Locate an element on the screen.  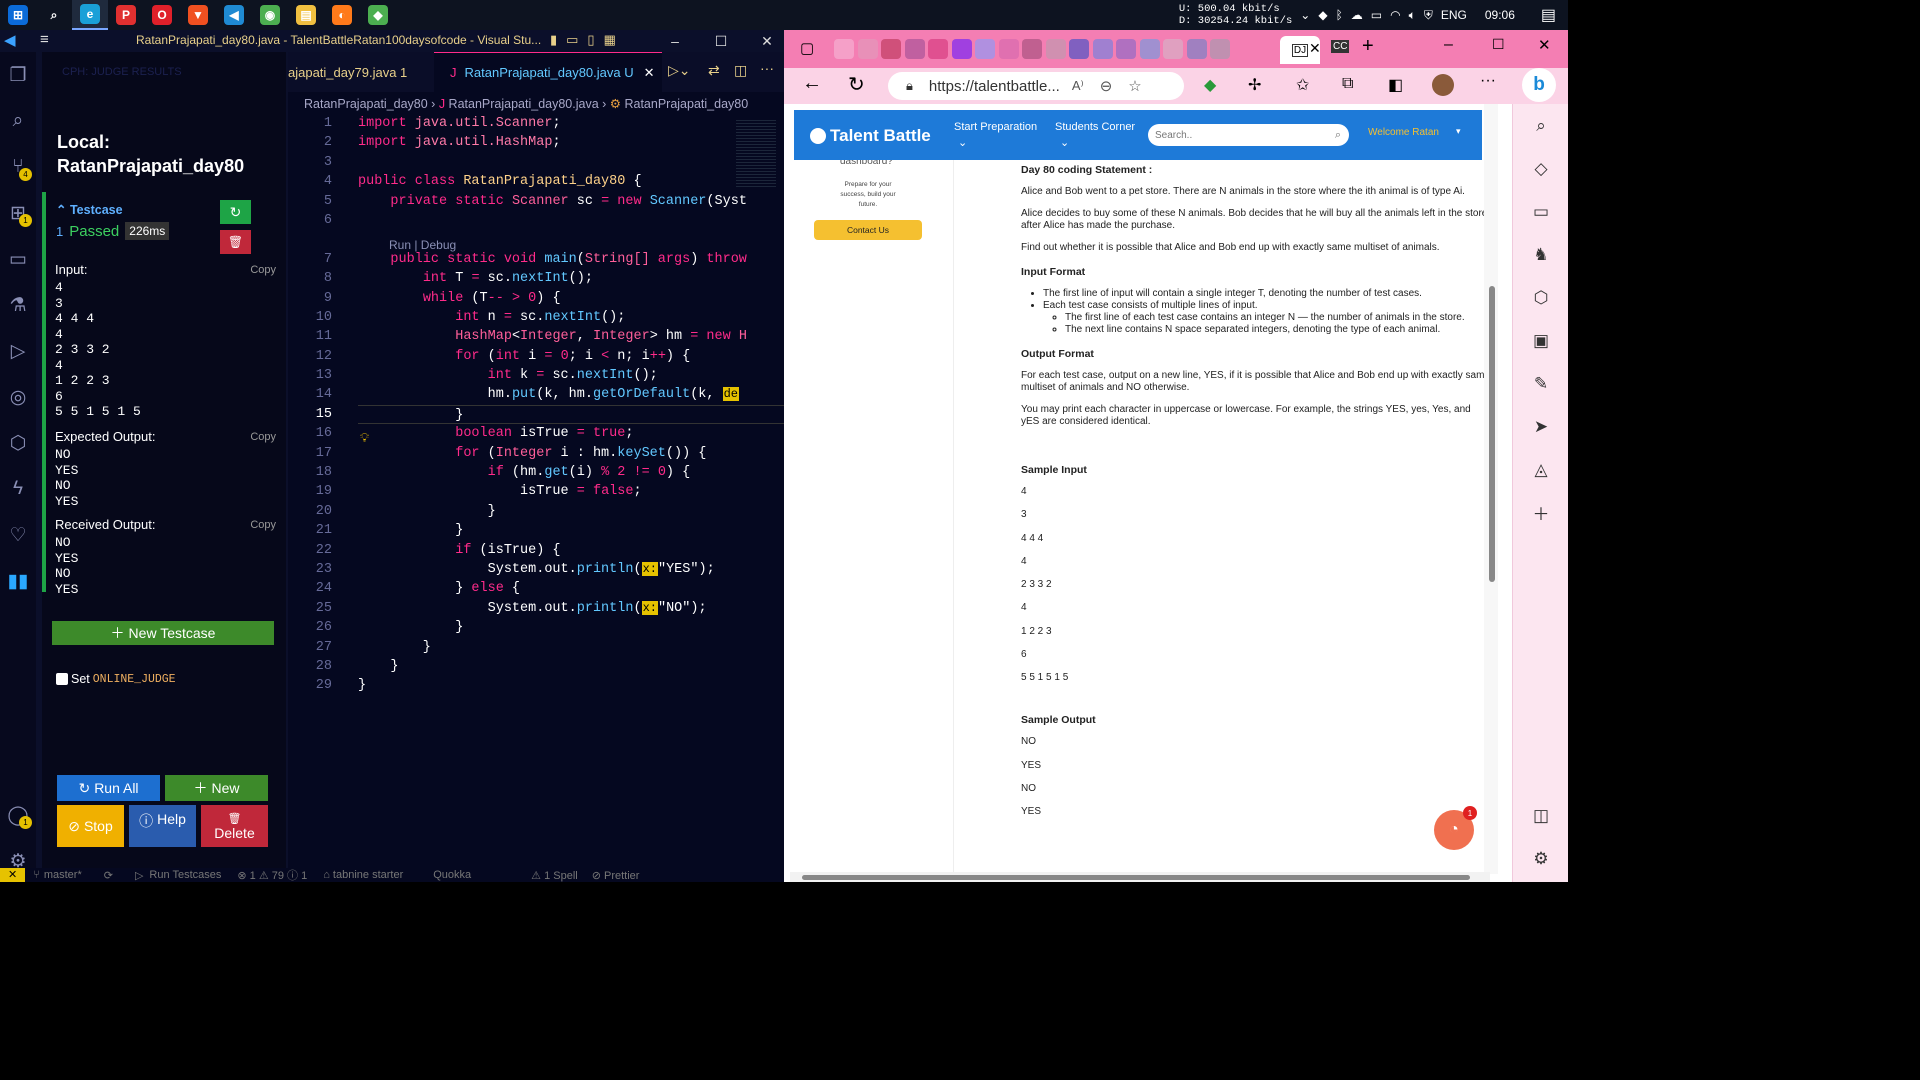
collections-icon: ⧉ is located at coordinates (1347, 84).